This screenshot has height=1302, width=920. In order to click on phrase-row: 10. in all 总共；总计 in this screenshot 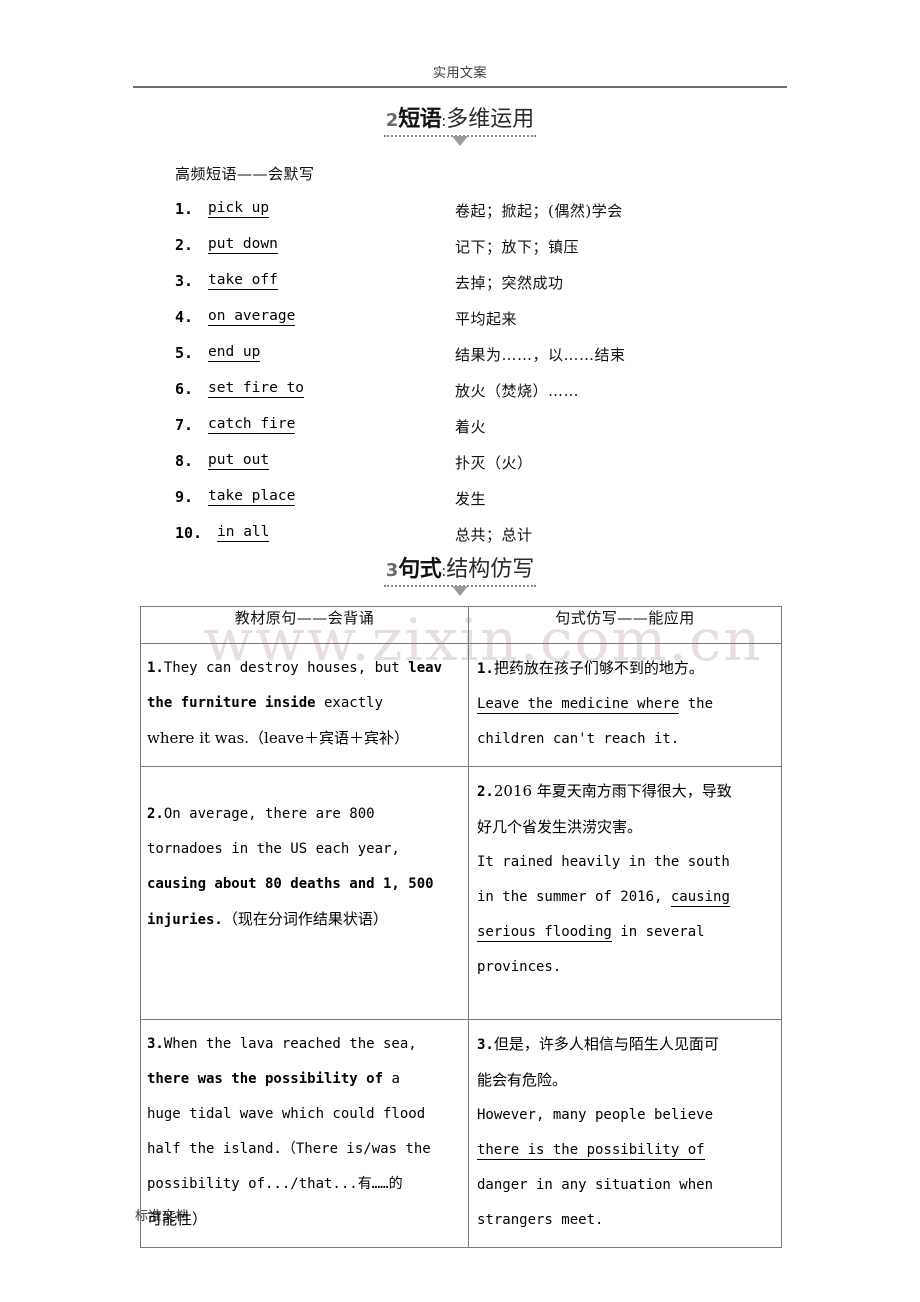, I will do `click(485, 539)`.